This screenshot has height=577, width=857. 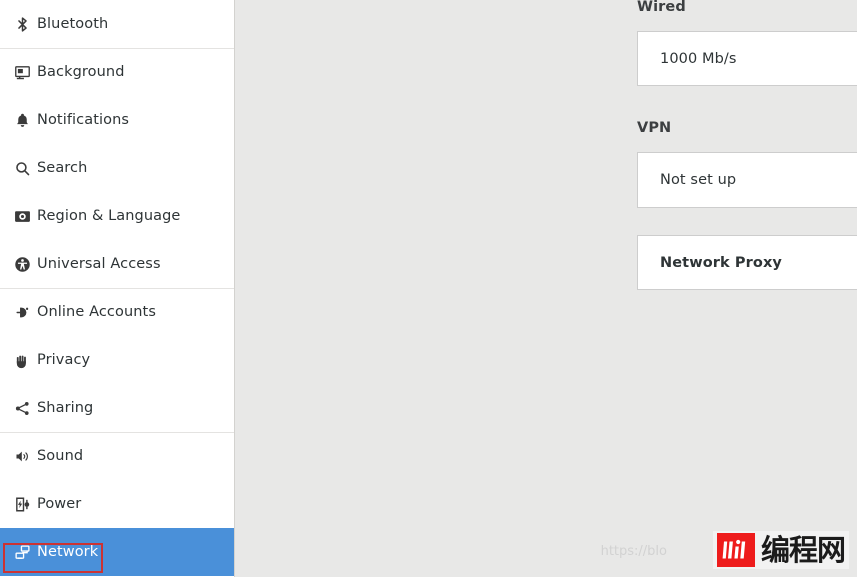 What do you see at coordinates (22, 457) in the screenshot?
I see `sound-icon` at bounding box center [22, 457].